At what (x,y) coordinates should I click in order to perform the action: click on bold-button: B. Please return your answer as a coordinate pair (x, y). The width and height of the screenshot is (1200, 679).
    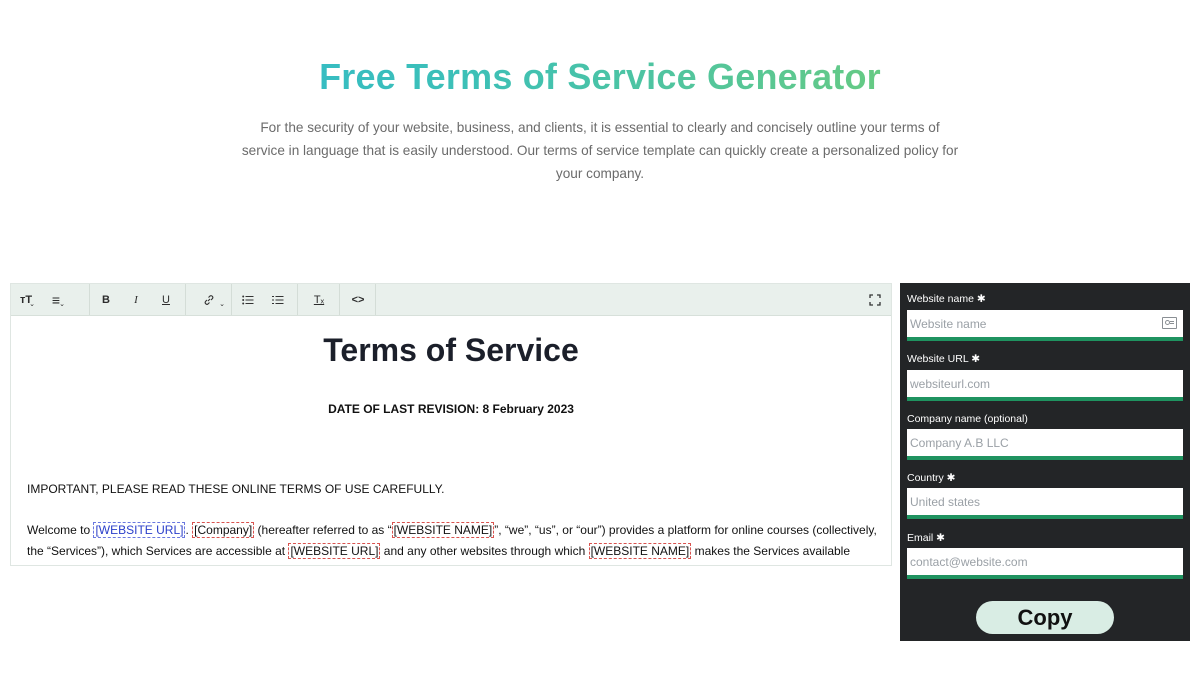
    Looking at the image, I should click on (106, 299).